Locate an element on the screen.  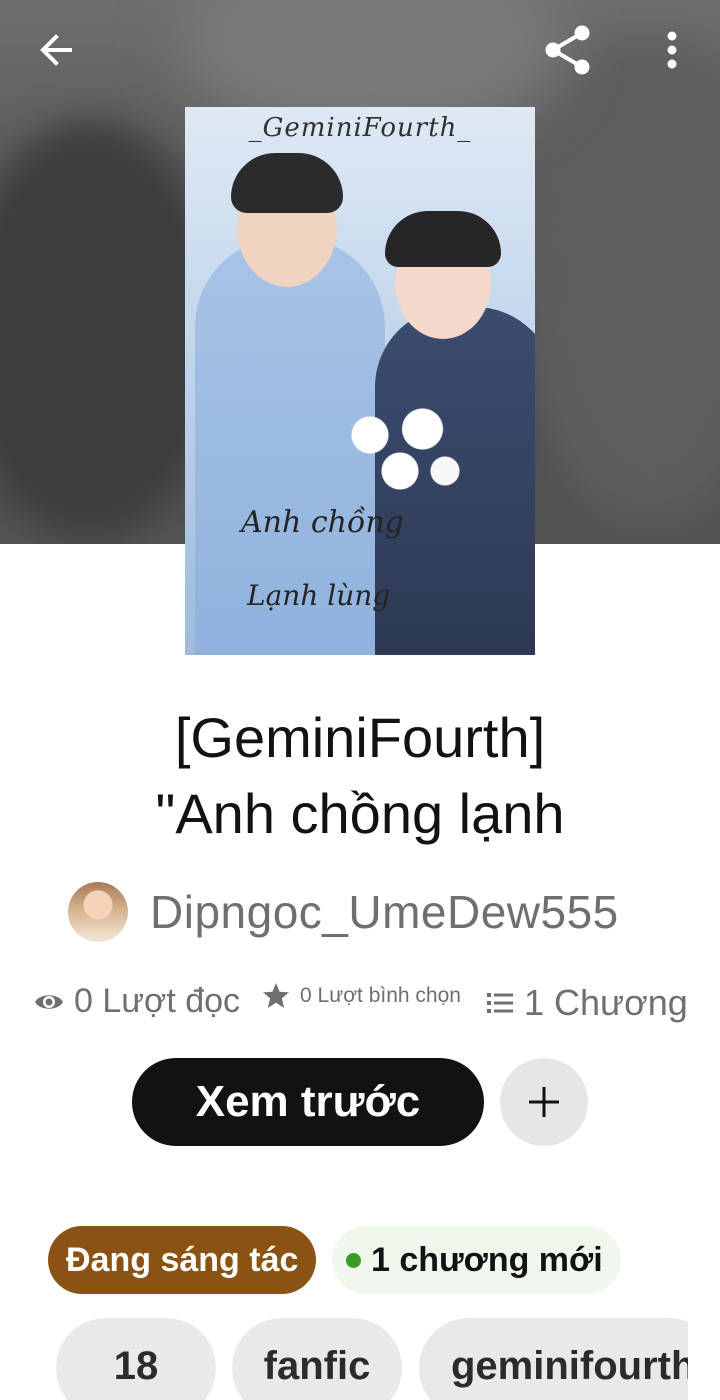
story-stats: 0 Lượt đọc 0 Lượt bình chọn 1 Chương is located at coordinates (360, 1003).